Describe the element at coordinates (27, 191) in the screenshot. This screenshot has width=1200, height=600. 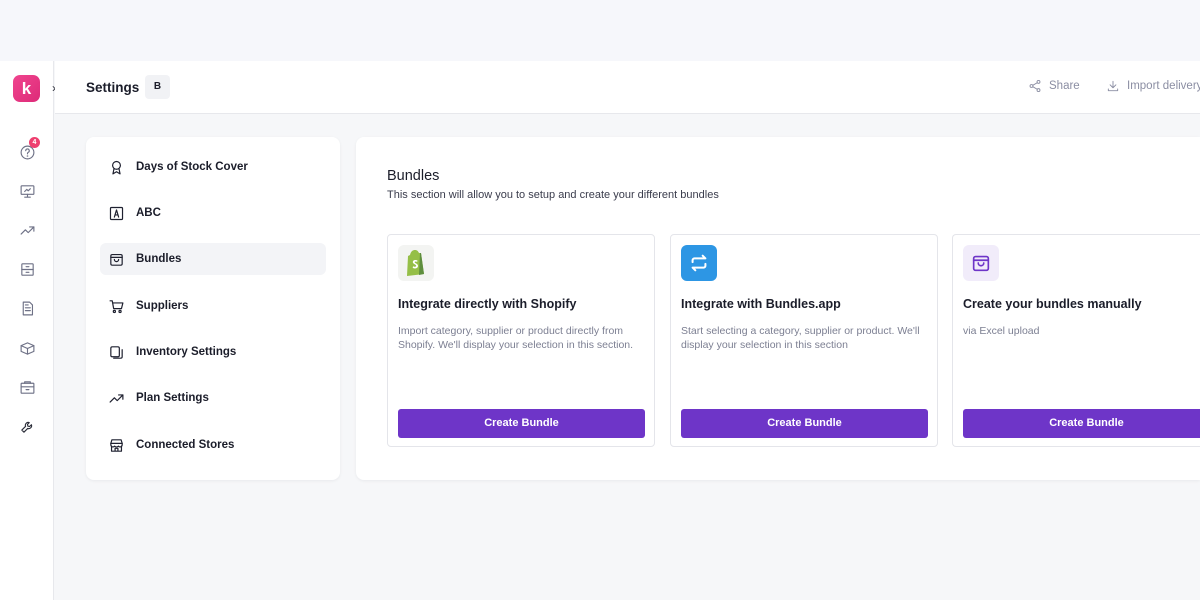
I see `presentation-icon` at that location.